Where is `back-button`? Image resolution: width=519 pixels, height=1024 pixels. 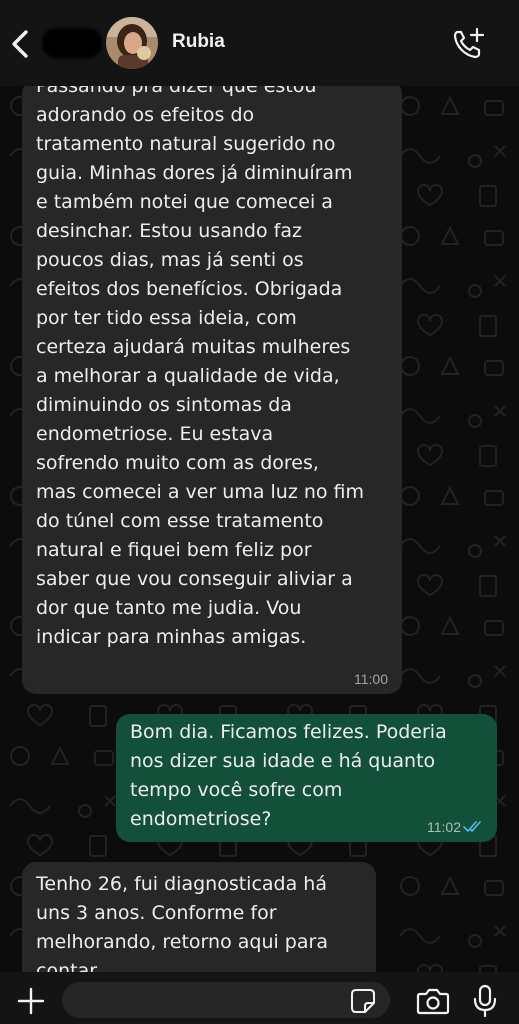
back-button is located at coordinates (21, 44).